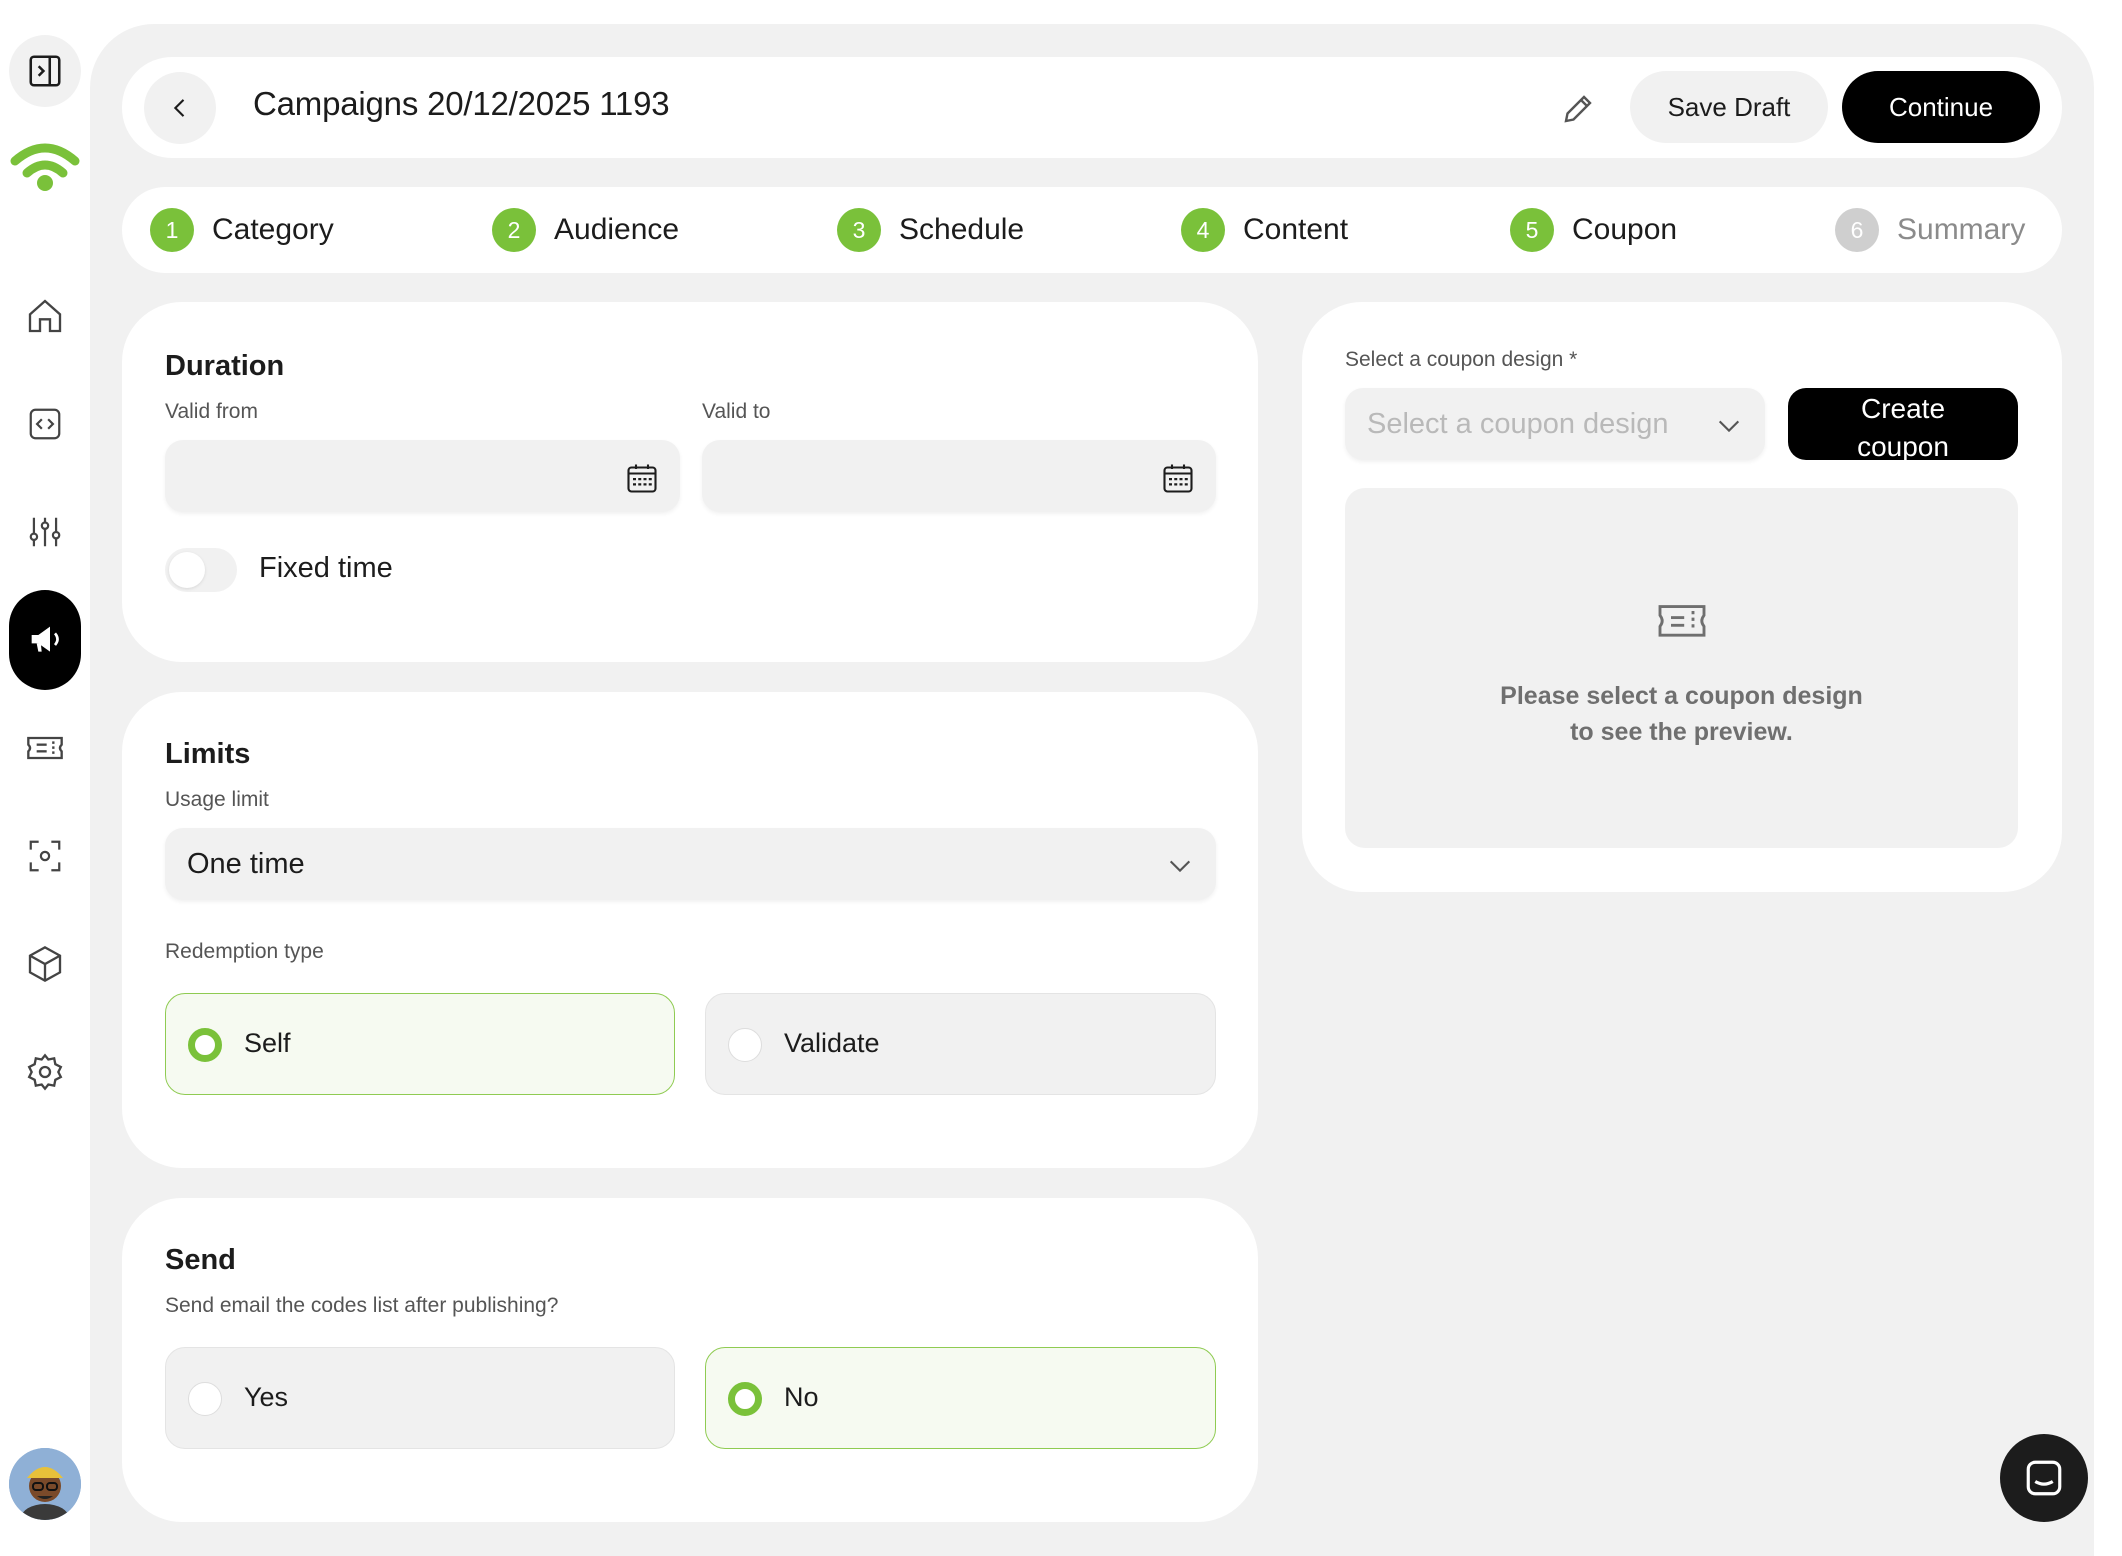 The height and width of the screenshot is (1556, 2122). I want to click on sidebar, so click(45, 778).